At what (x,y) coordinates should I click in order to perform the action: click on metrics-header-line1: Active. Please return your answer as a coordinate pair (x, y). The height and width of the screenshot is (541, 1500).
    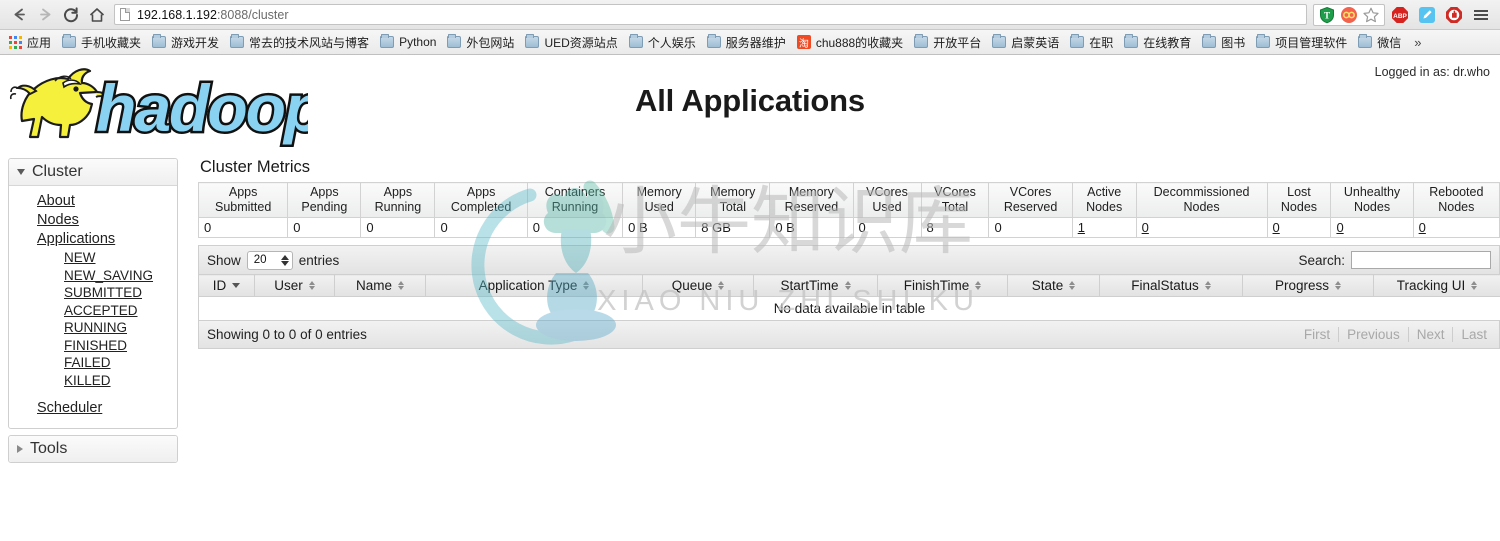
    Looking at the image, I should click on (1104, 192).